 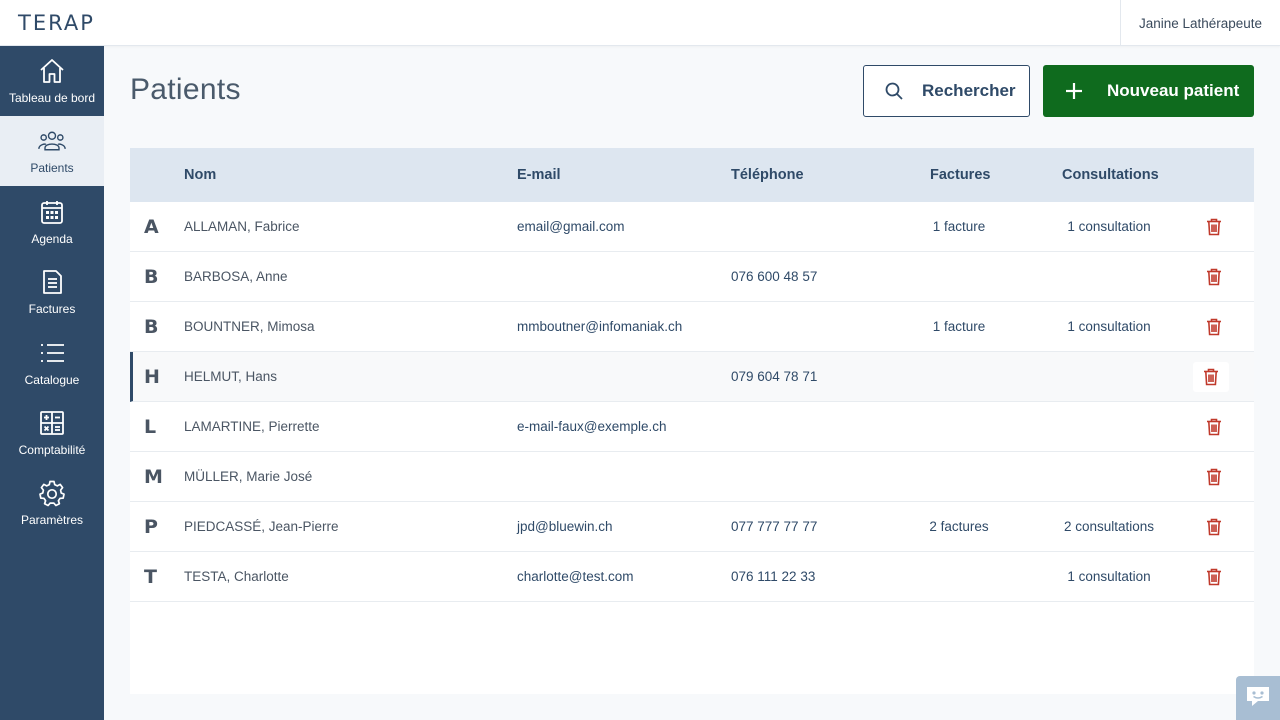 What do you see at coordinates (640, 23) in the screenshot?
I see `top-bar: TERAP Janine Lathérapeute` at bounding box center [640, 23].